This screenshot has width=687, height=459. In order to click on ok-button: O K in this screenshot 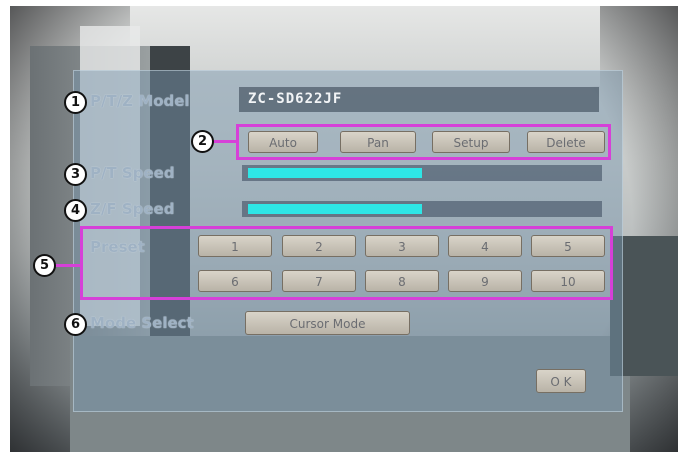, I will do `click(561, 381)`.